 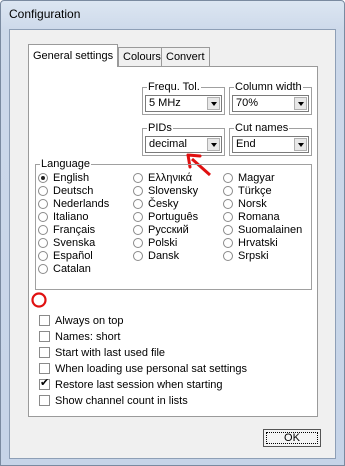 I want to click on ok-button: OK, so click(x=292, y=438).